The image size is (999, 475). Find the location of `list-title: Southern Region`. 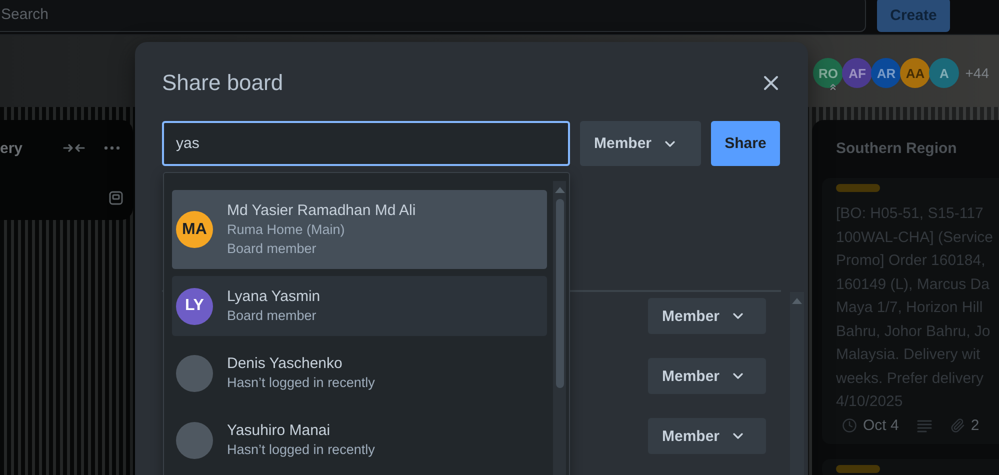

list-title: Southern Region is located at coordinates (897, 148).